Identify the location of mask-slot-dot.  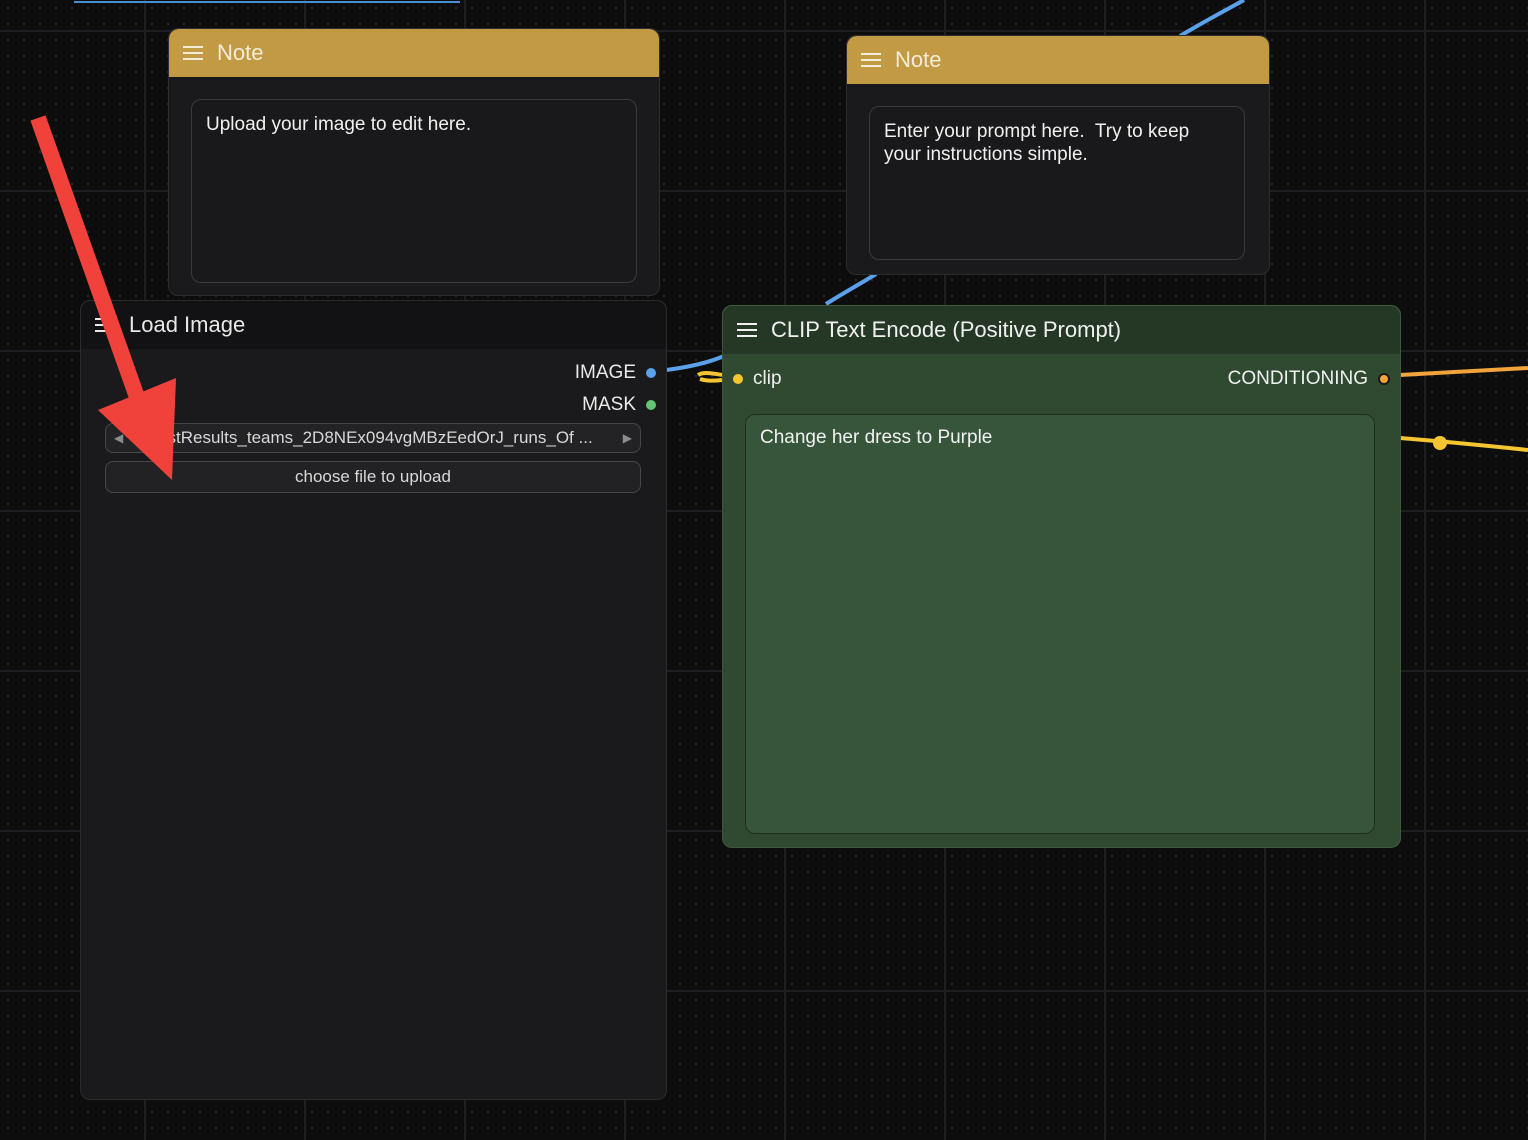
(651, 405).